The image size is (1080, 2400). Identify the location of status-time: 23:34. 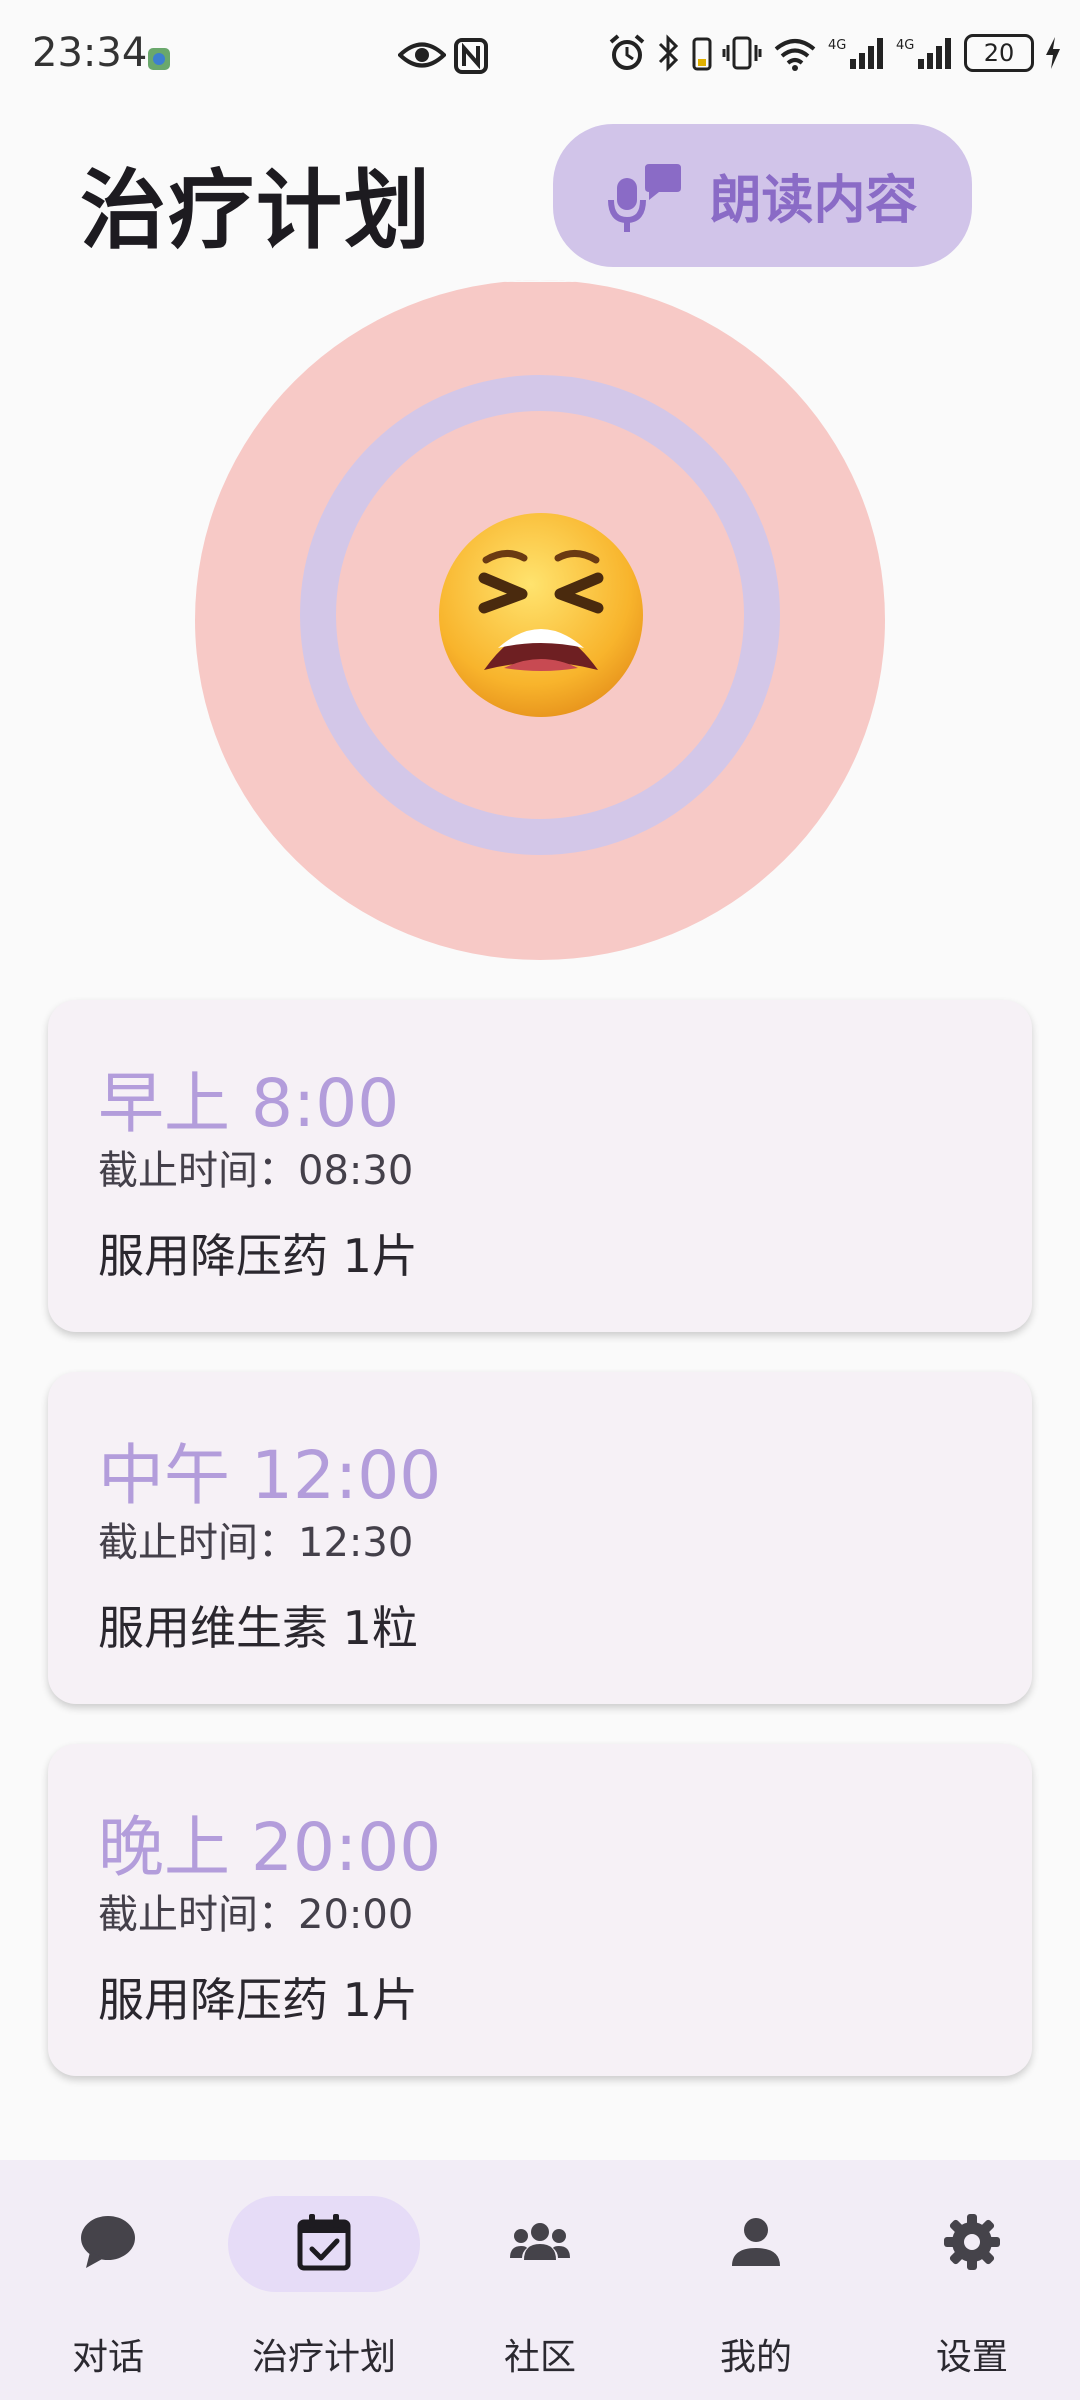
(90, 53).